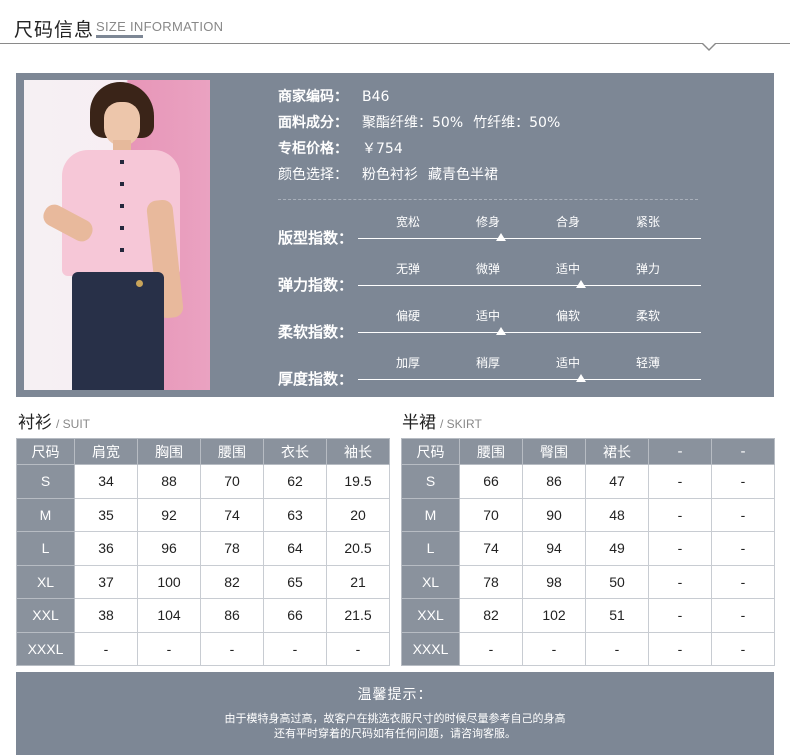  What do you see at coordinates (122, 210) in the screenshot?
I see `photo-shirt-buttons` at bounding box center [122, 210].